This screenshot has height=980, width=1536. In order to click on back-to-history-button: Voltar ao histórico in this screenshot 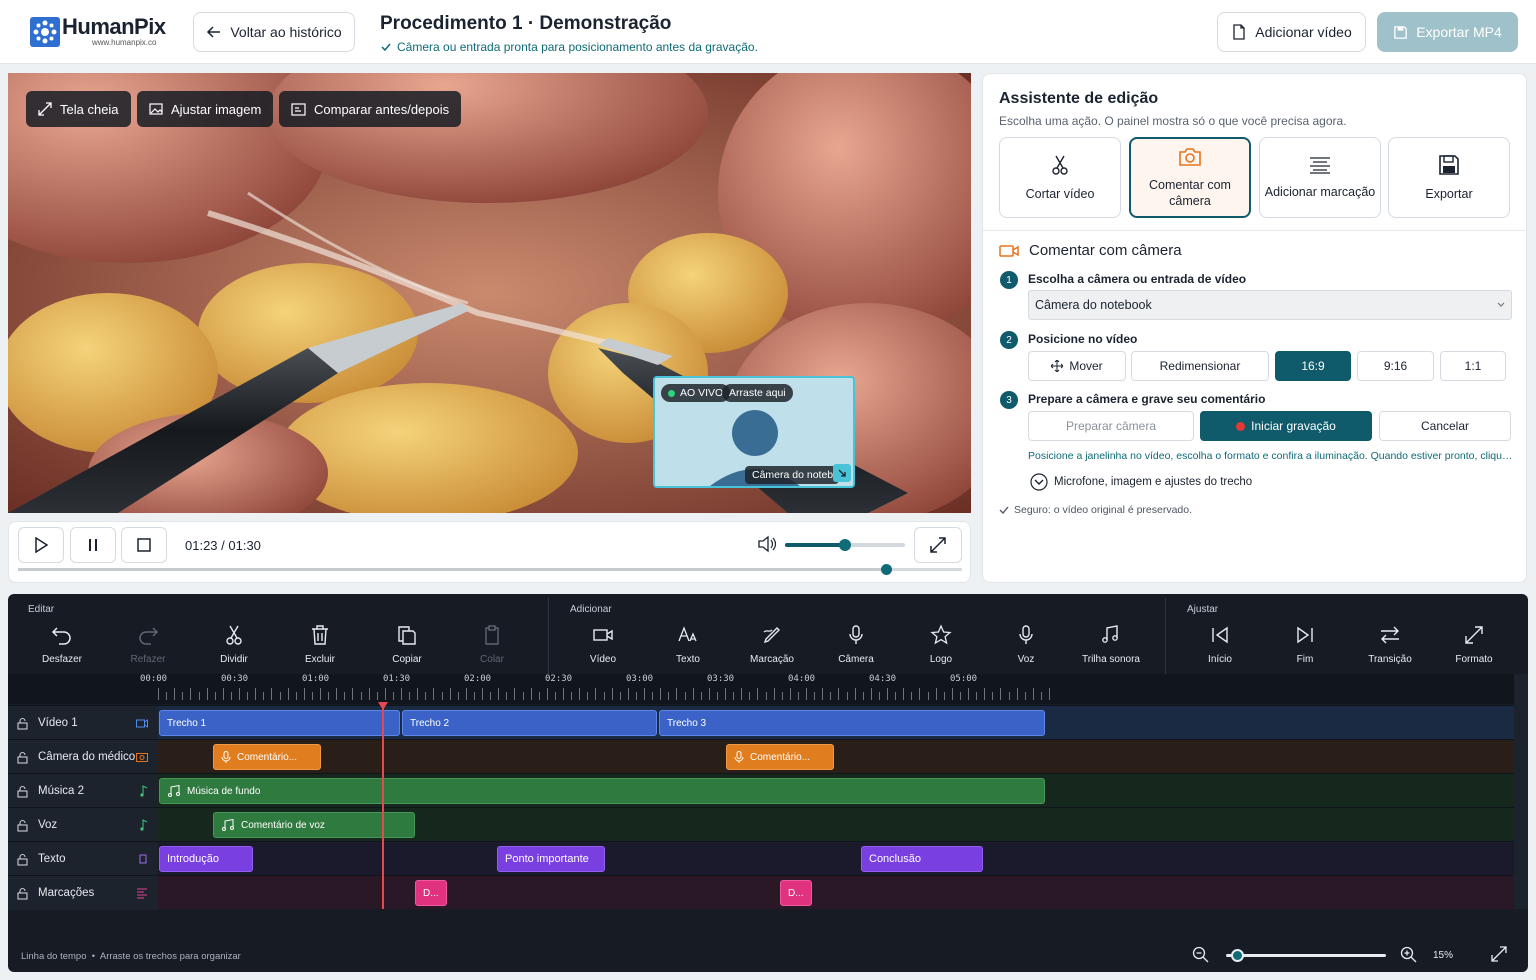, I will do `click(274, 32)`.